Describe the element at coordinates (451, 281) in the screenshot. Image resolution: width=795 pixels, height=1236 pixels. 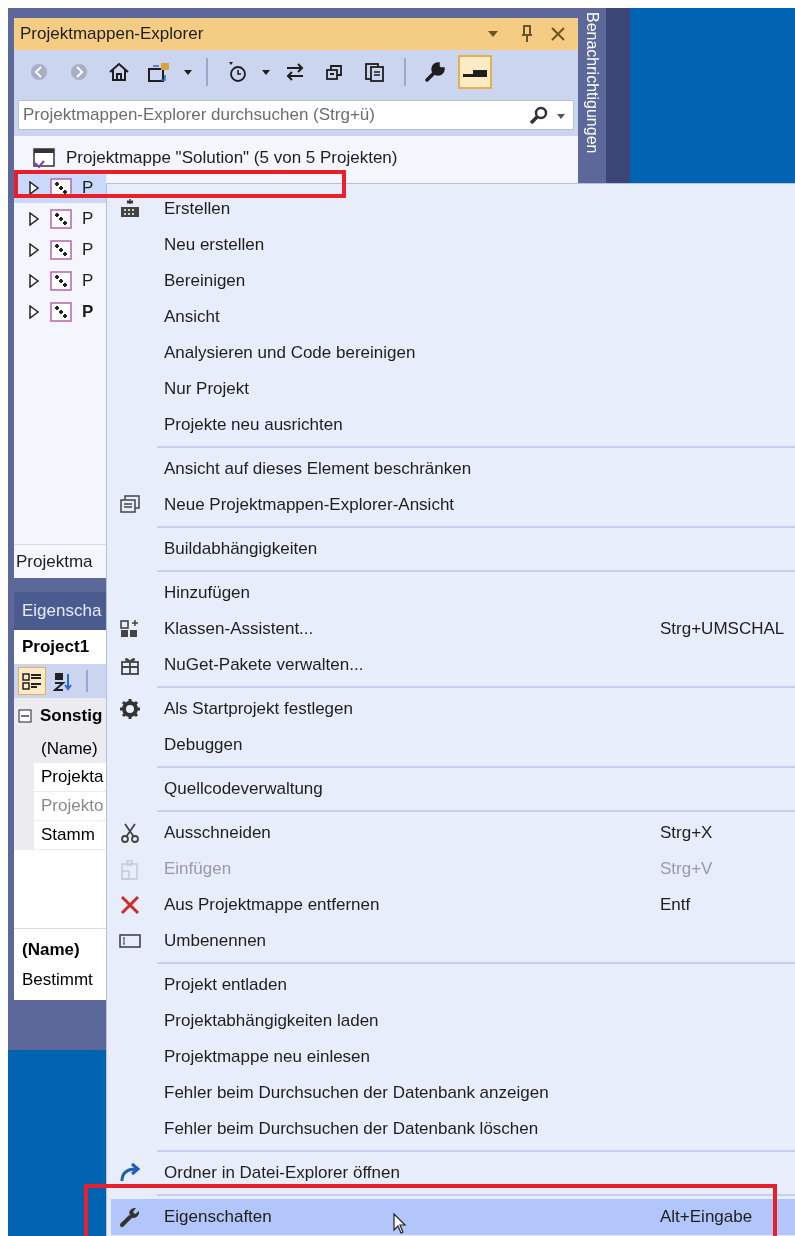
I see `menu-item: Bereinigen` at that location.